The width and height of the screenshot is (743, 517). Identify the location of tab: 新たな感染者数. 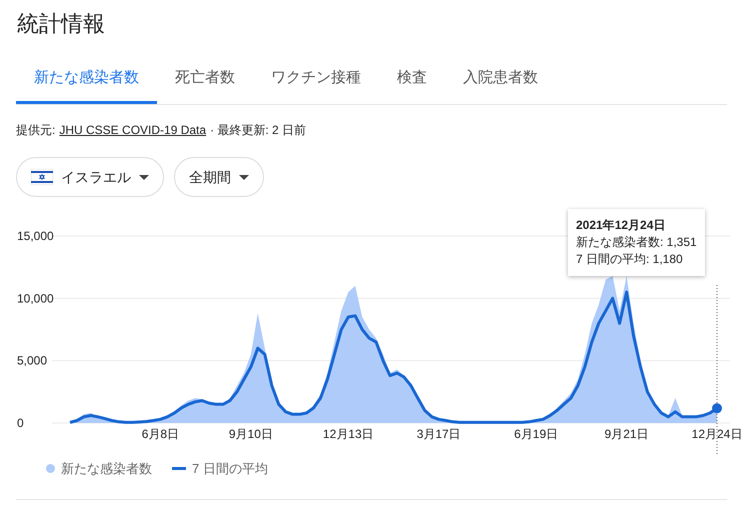
(86, 80).